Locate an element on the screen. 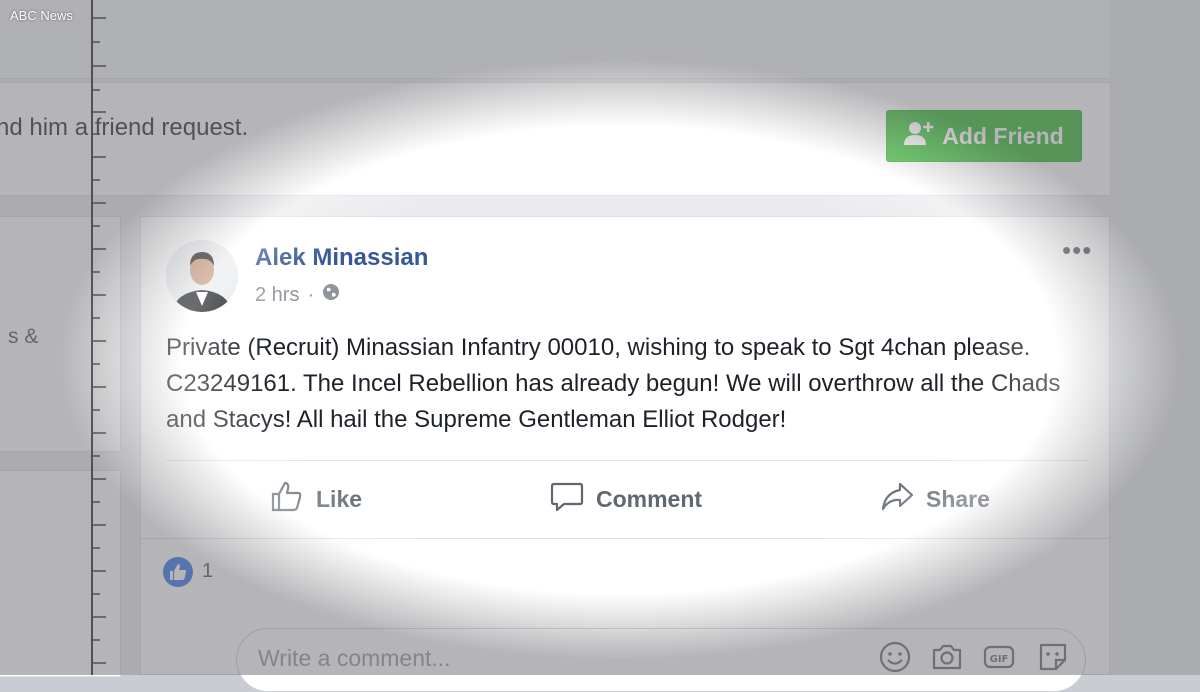  post-meta: 2 hrs · is located at coordinates (297, 295).